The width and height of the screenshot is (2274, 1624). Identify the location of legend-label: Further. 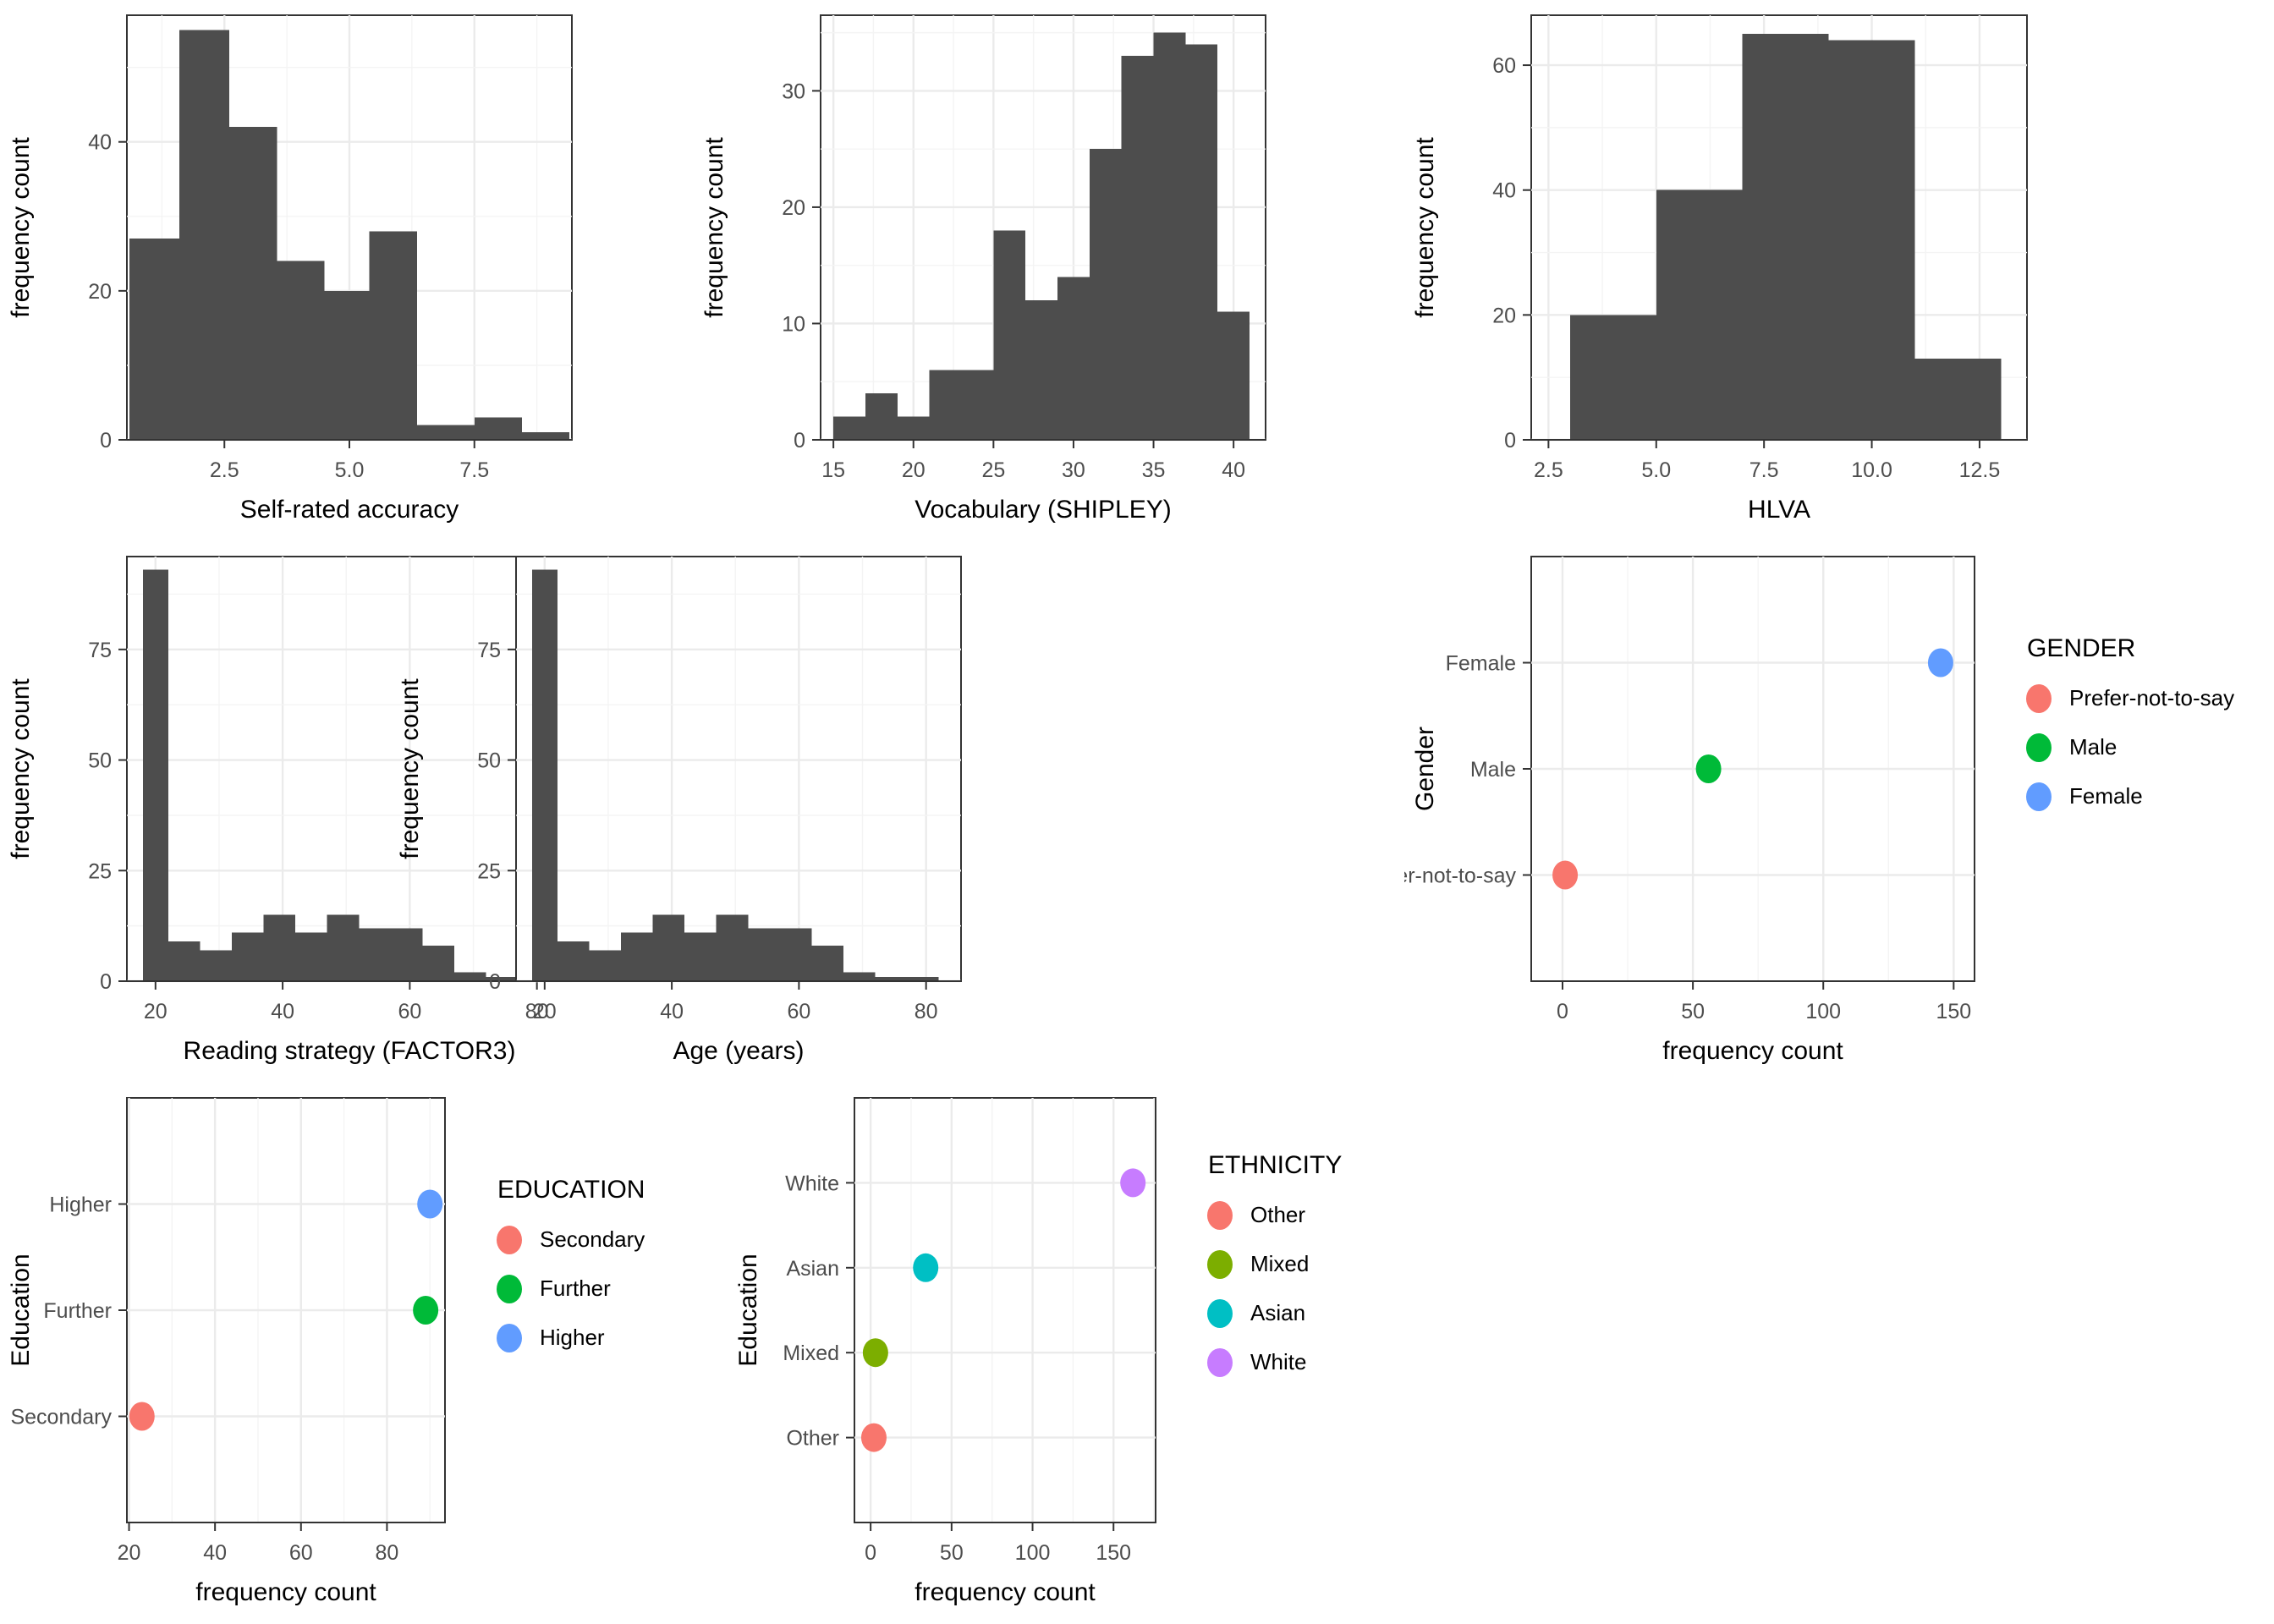
(575, 1289).